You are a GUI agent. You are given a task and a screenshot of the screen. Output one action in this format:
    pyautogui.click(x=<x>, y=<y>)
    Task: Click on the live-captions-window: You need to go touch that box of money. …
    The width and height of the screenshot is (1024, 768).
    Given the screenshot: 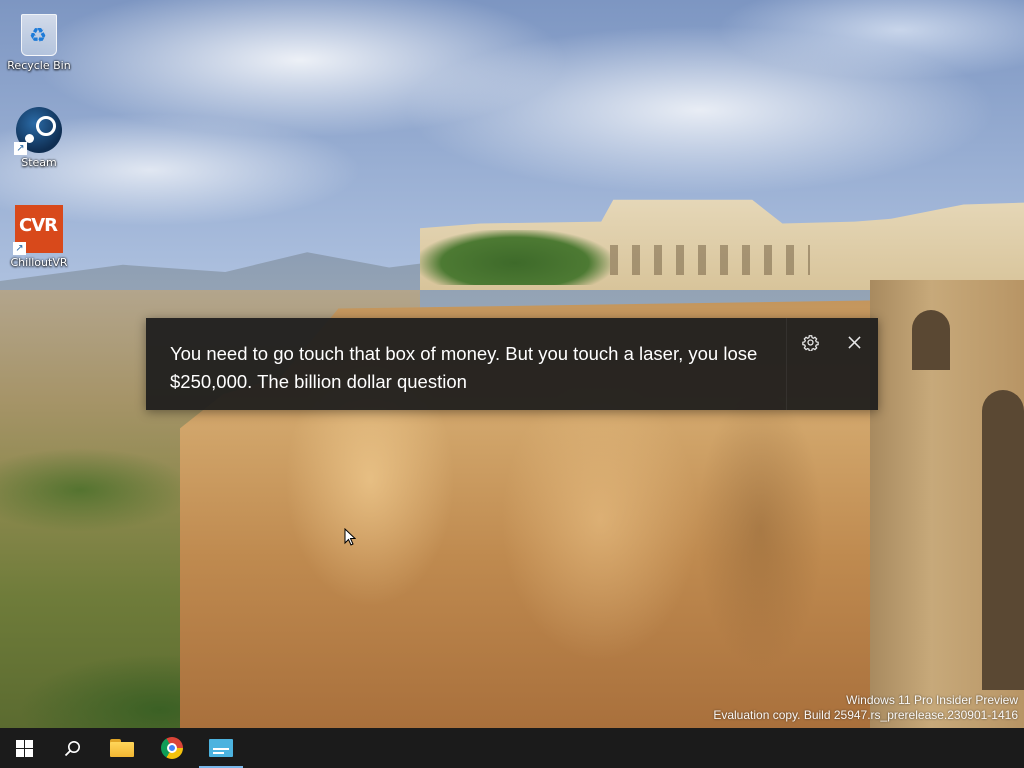 What is the action you would take?
    pyautogui.click(x=512, y=364)
    